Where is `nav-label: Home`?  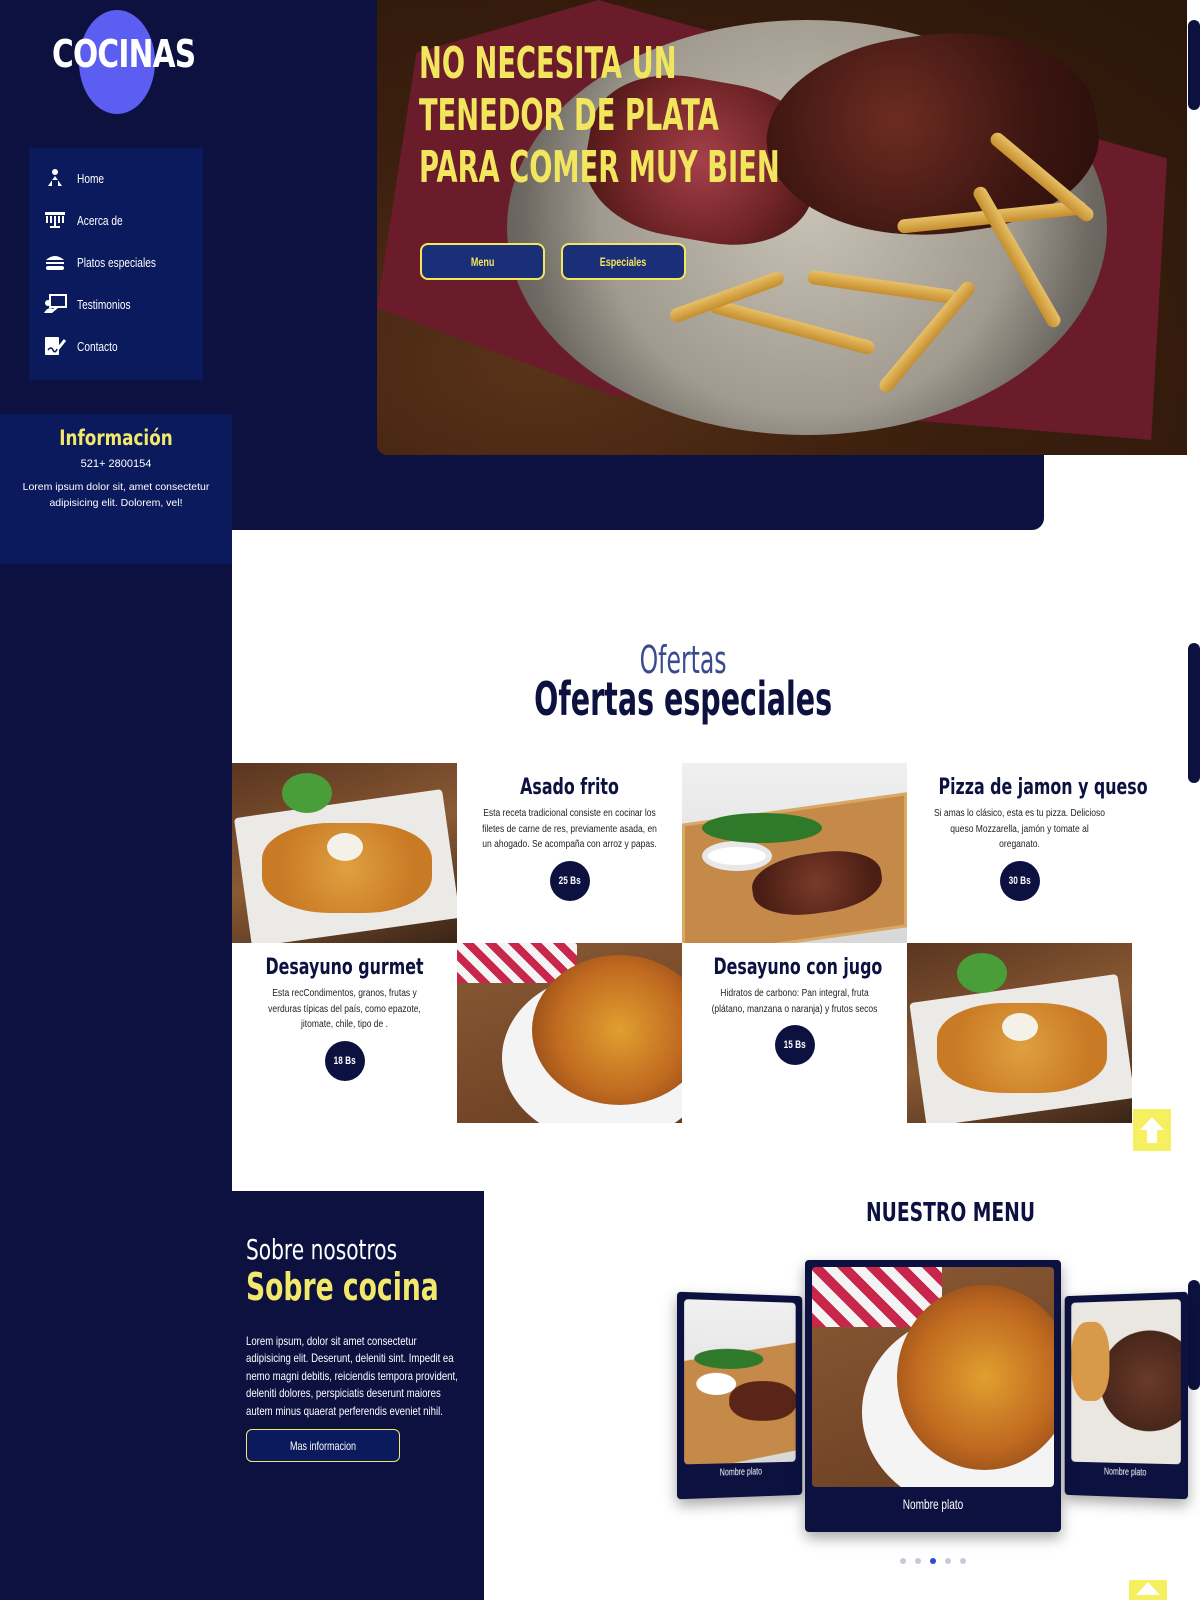 nav-label: Home is located at coordinates (91, 178).